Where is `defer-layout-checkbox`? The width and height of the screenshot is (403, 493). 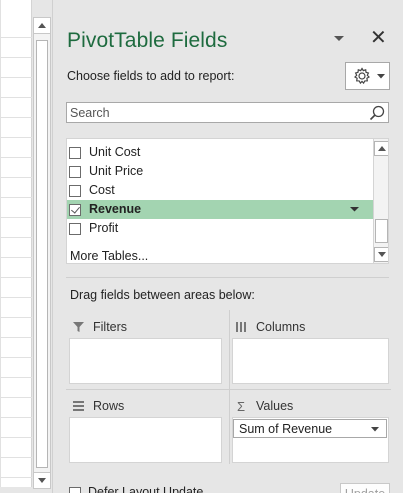 defer-layout-checkbox is located at coordinates (75, 490).